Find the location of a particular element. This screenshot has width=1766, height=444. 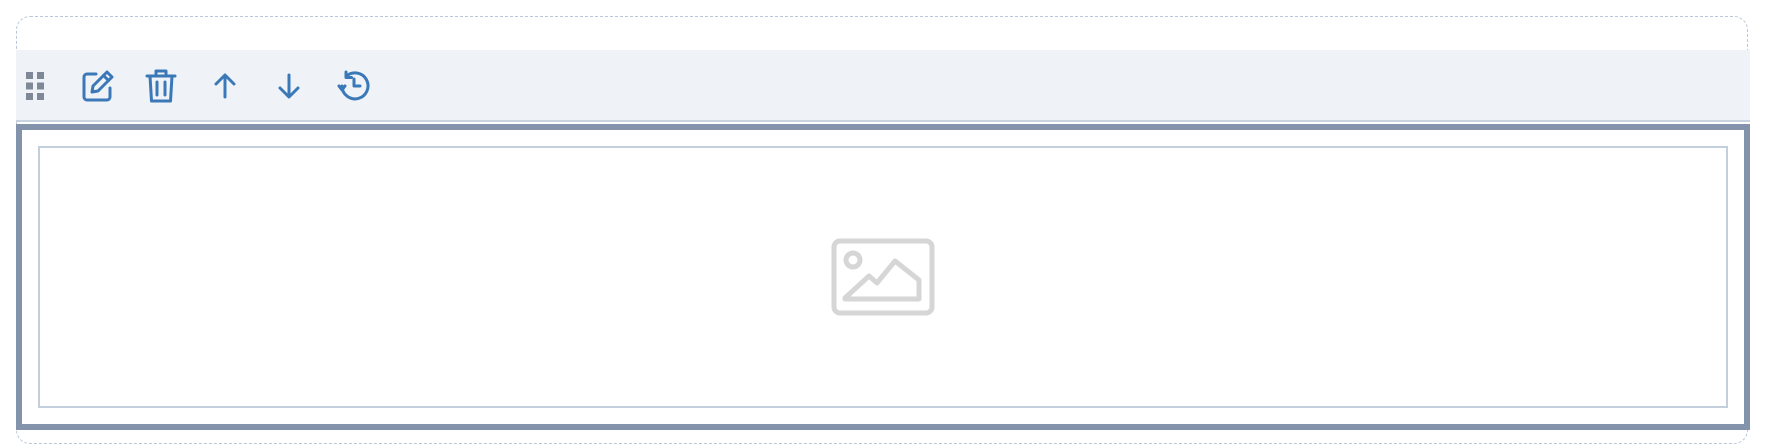

arrow-up-icon is located at coordinates (225, 86).